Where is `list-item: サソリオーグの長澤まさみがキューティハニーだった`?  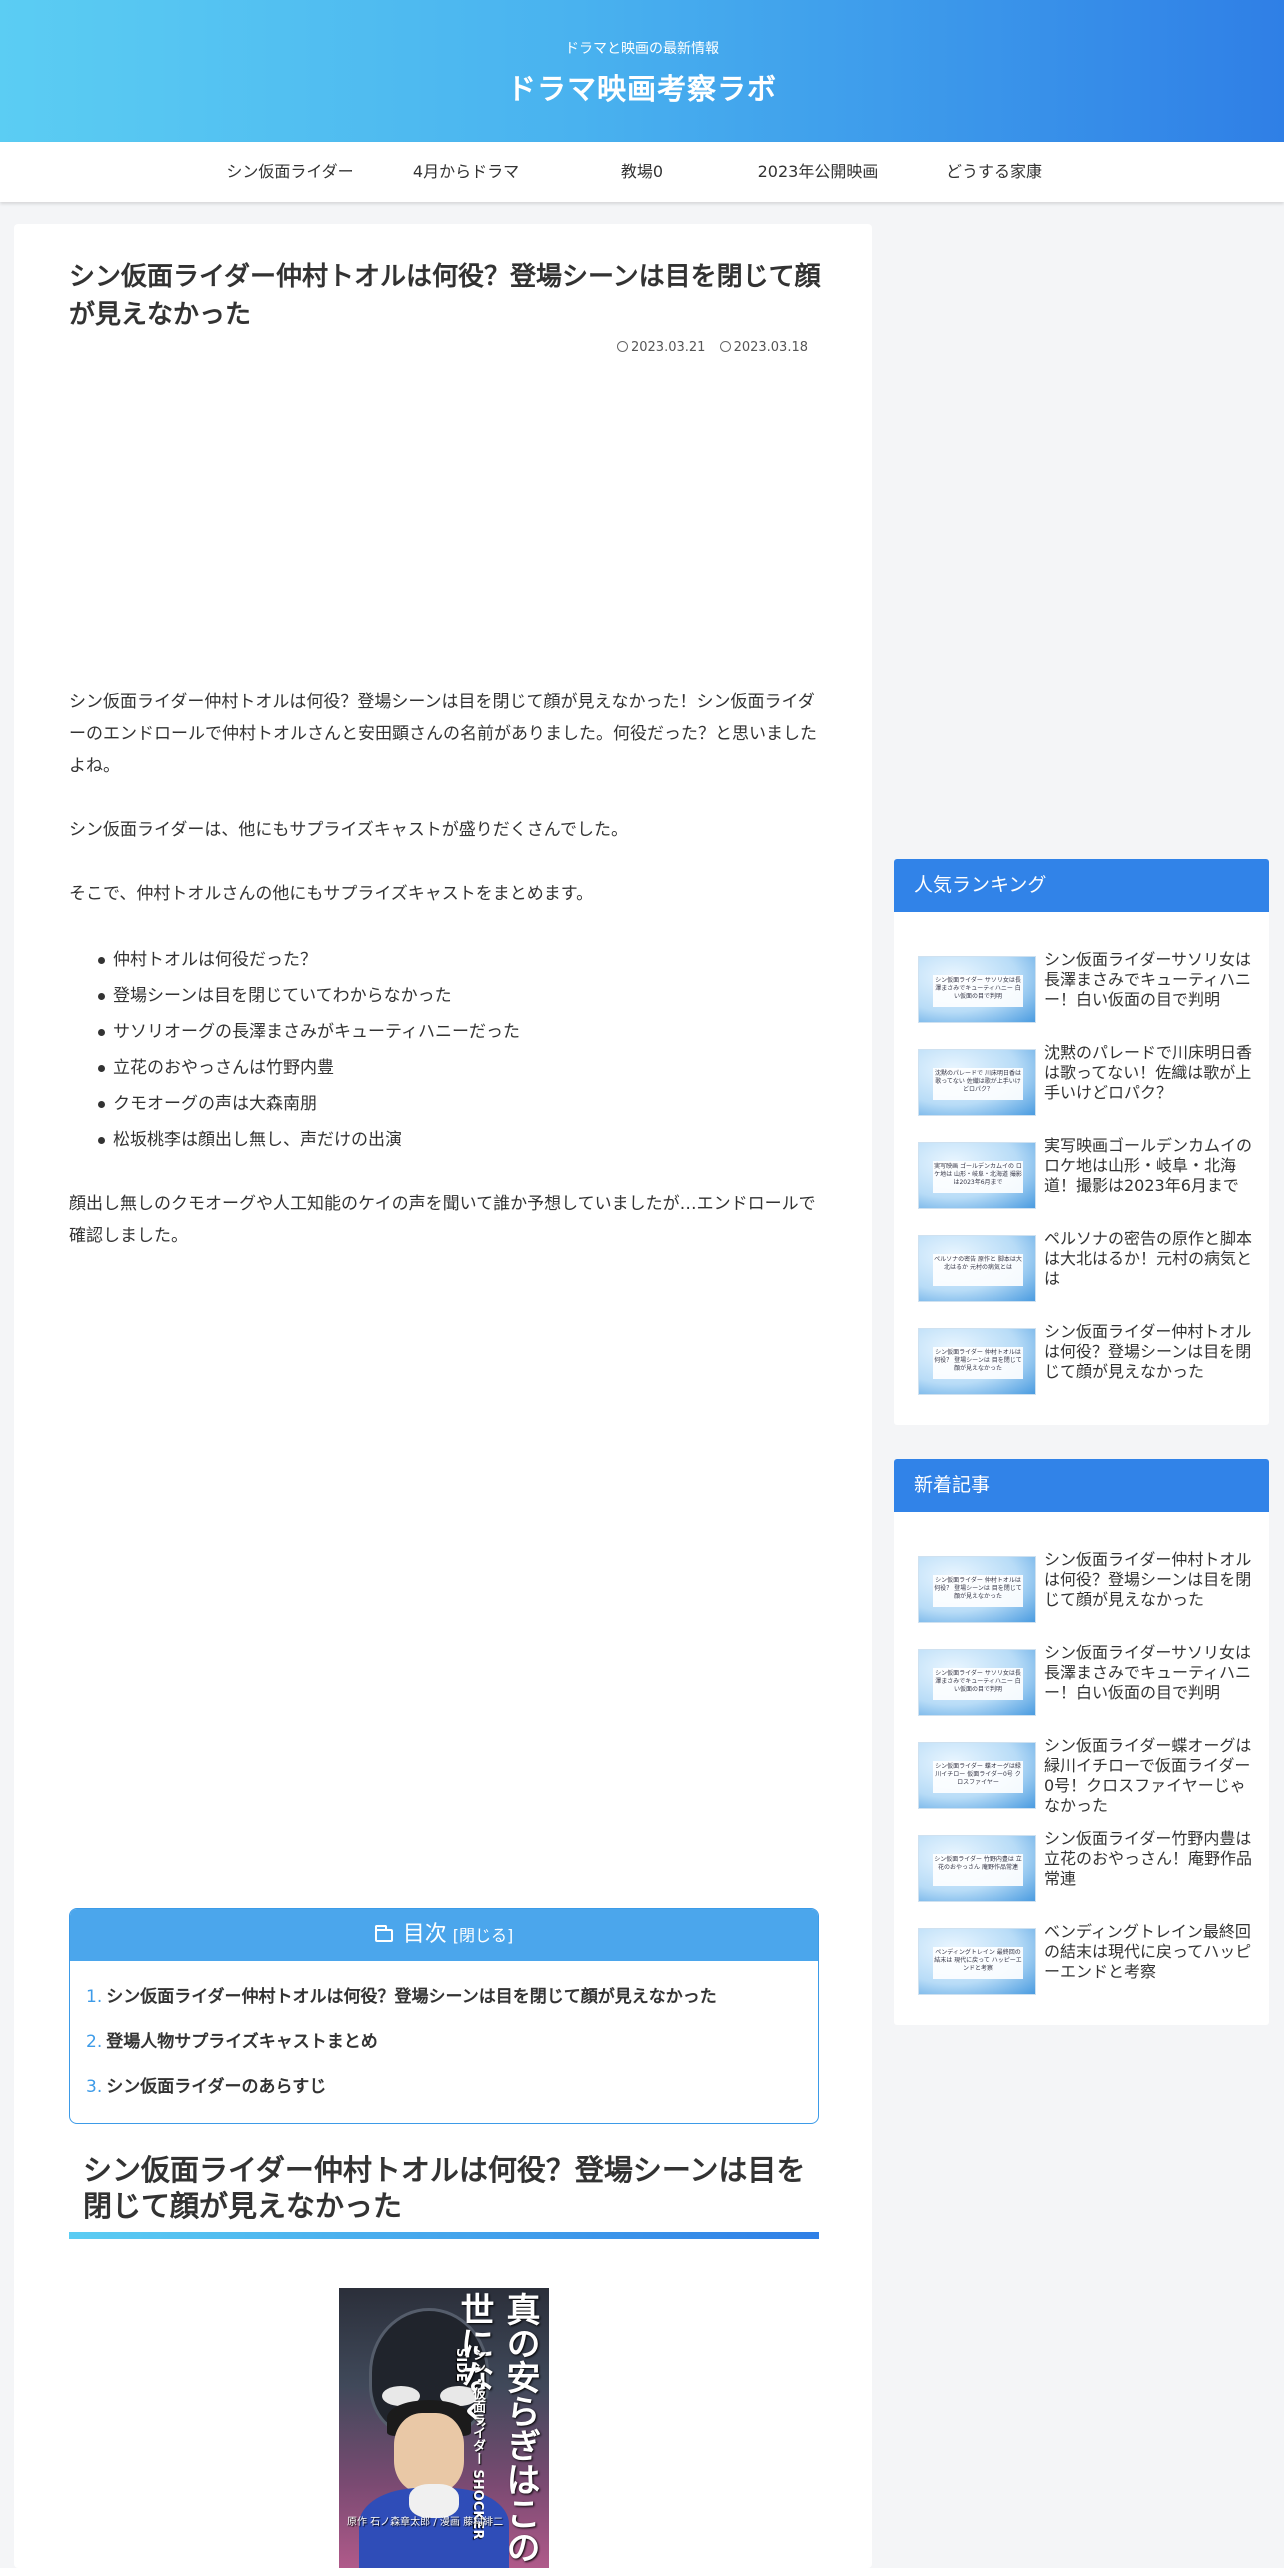
list-item: サソリオーグの長澤まさみがキューティハニーだった is located at coordinates (444, 1032).